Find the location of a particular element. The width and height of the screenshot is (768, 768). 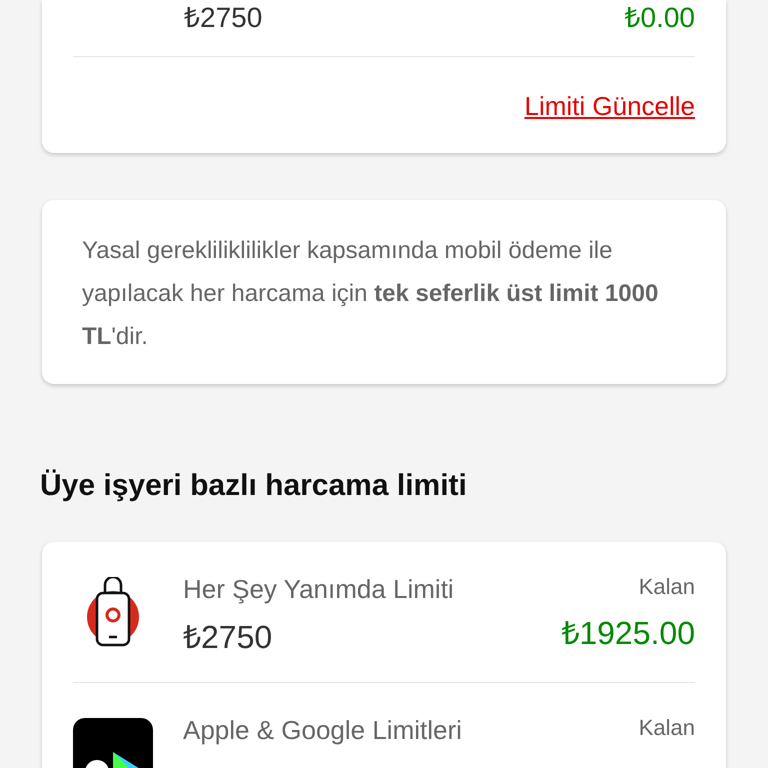

update-limit-link: Limiti Güncelle is located at coordinates (609, 106).